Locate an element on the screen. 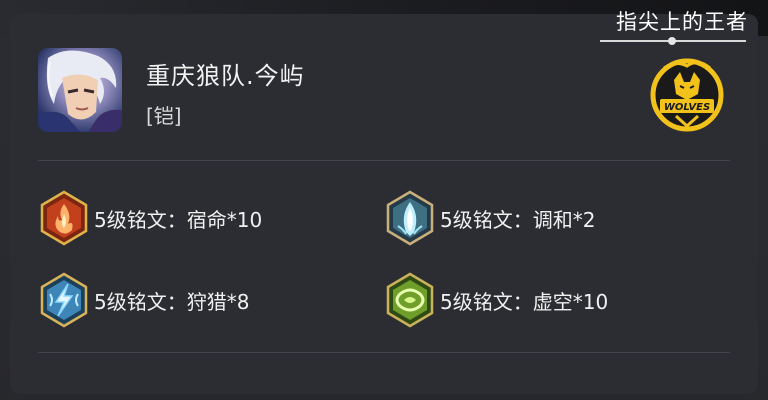 Image resolution: width=768 pixels, height=400 pixels. rune-item: 5级铭文：狩猎*8 is located at coordinates (188, 300).